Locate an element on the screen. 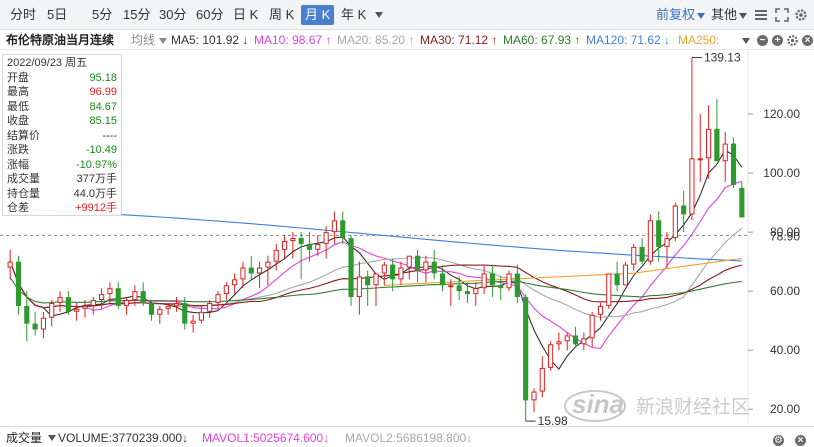 This screenshot has width=814, height=447. info-value: 95.18 is located at coordinates (103, 77).